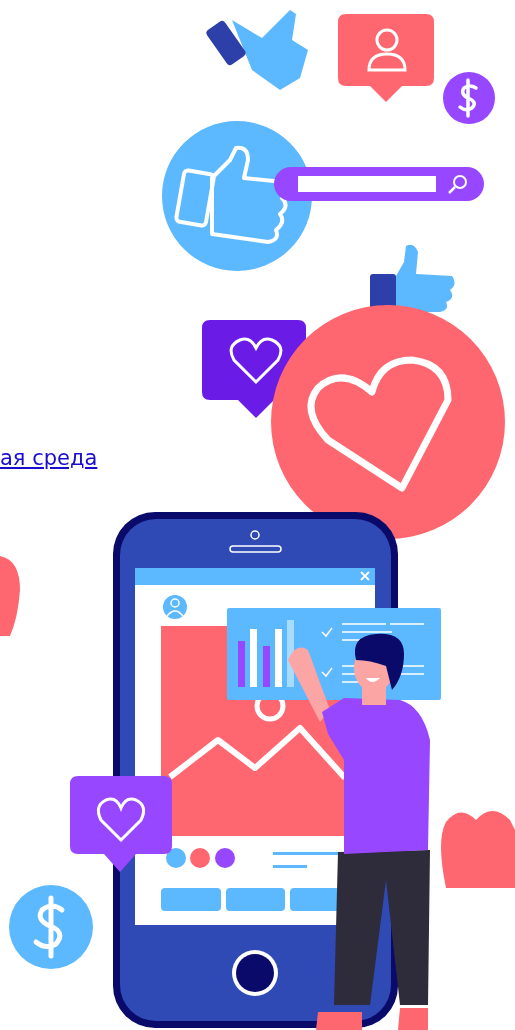  I want to click on search-bar-icon, so click(379, 184).